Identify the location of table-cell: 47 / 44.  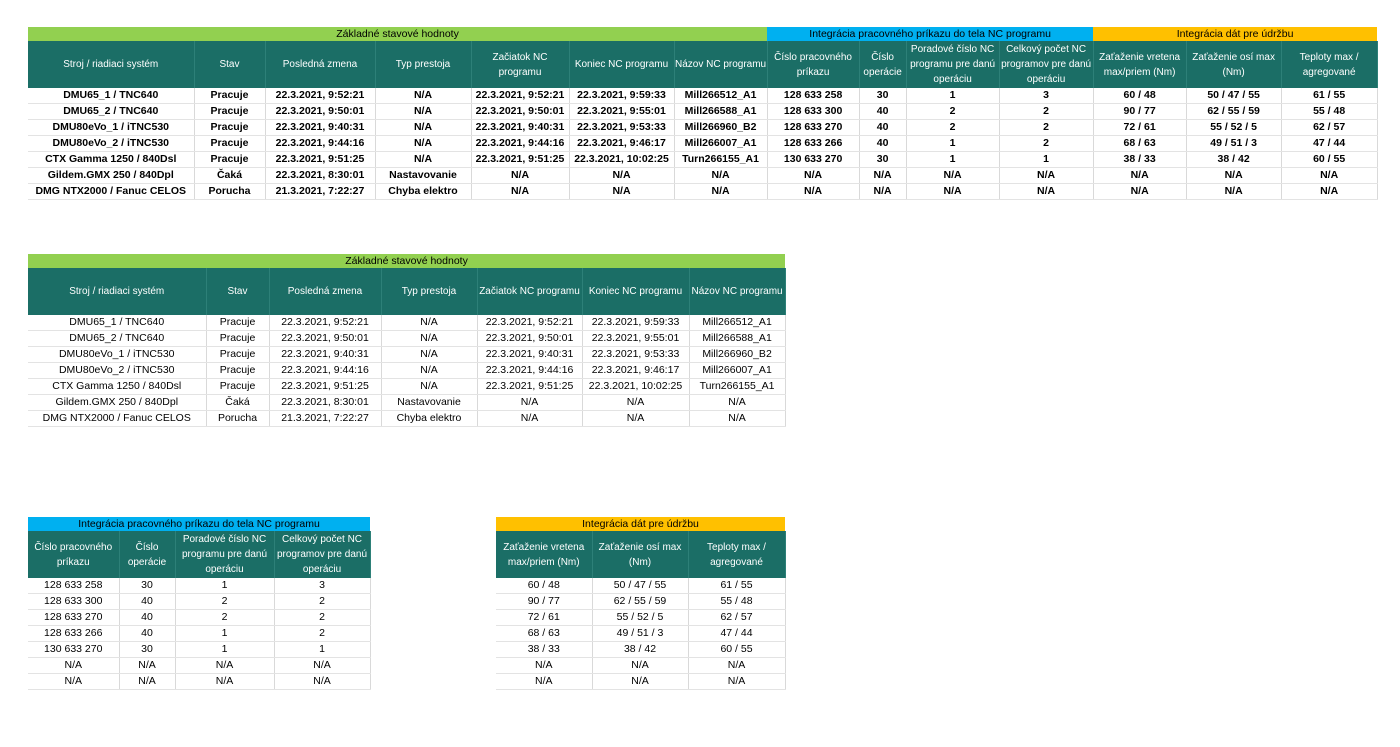
(1329, 143).